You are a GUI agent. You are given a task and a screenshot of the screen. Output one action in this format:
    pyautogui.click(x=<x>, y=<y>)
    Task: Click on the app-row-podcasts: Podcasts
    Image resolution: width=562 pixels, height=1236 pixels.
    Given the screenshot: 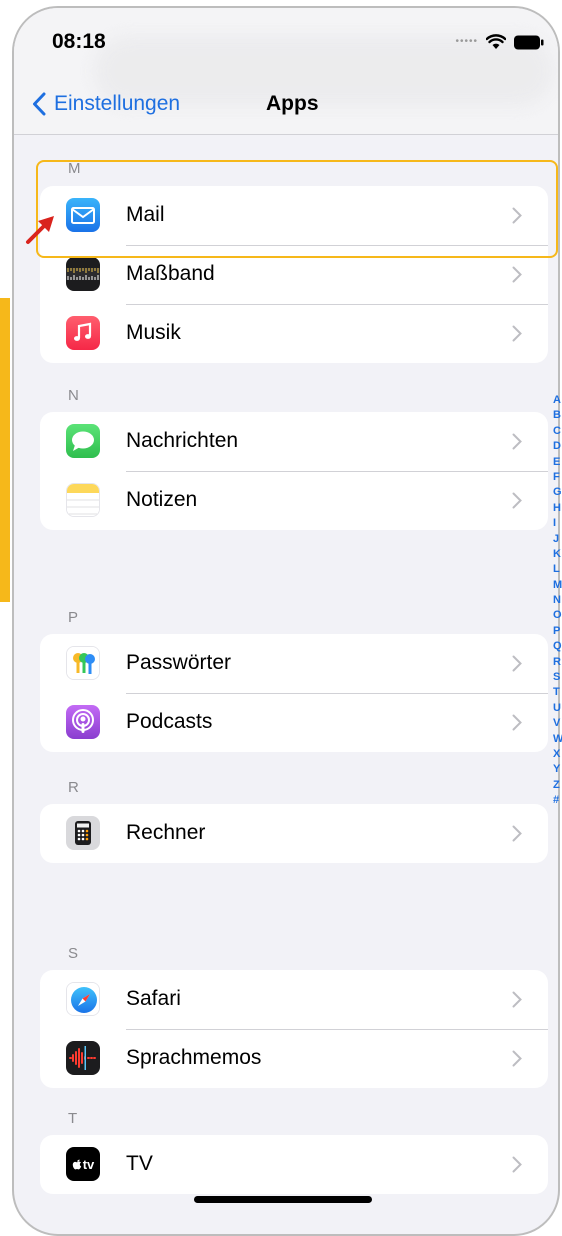 What is the action you would take?
    pyautogui.click(x=294, y=722)
    